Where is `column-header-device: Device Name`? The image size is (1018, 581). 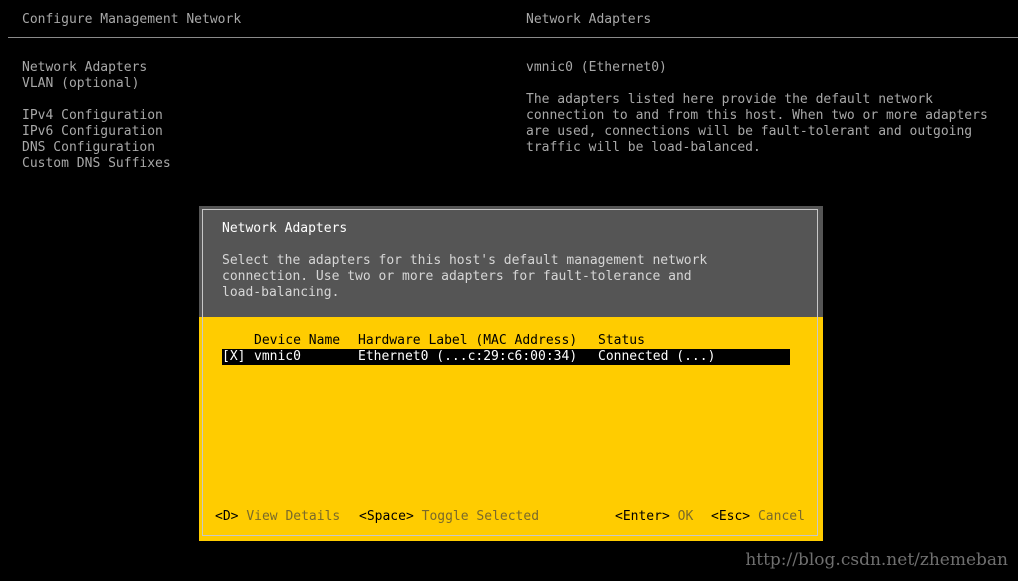 column-header-device: Device Name is located at coordinates (297, 340).